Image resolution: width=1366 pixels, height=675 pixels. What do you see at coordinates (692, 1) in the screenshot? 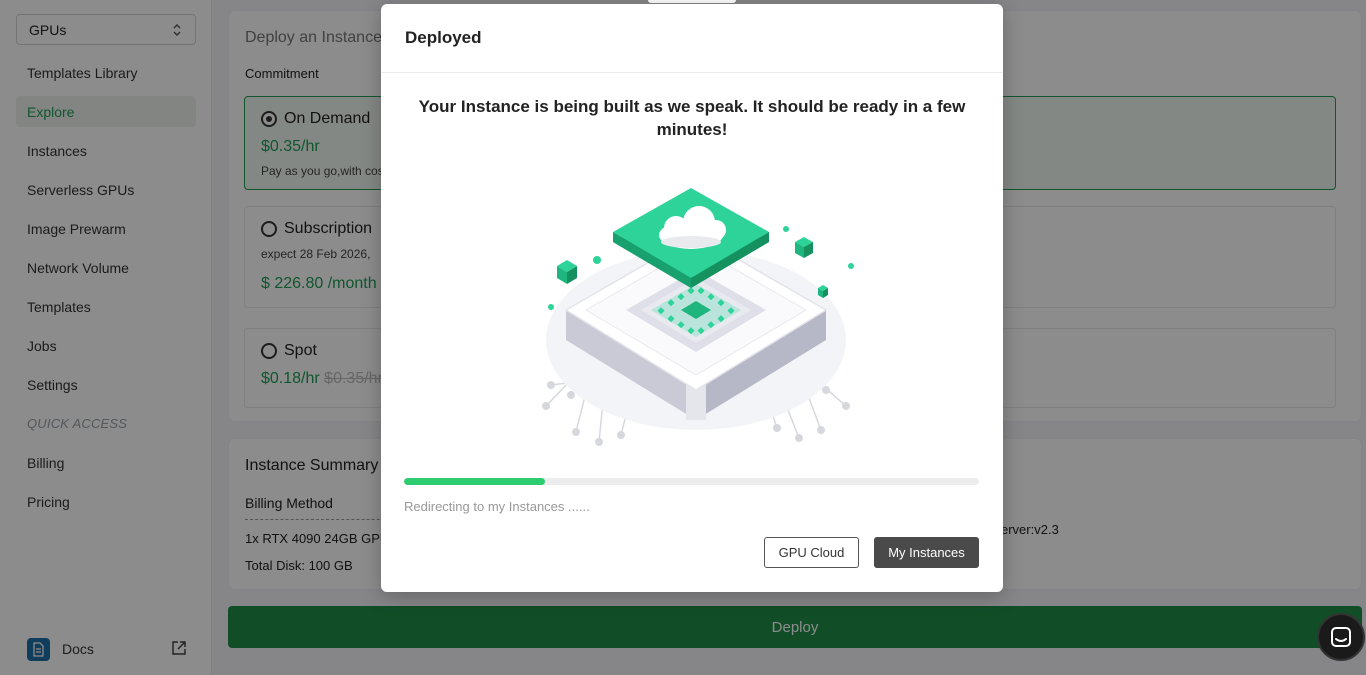
I see `top-tab-indicator` at bounding box center [692, 1].